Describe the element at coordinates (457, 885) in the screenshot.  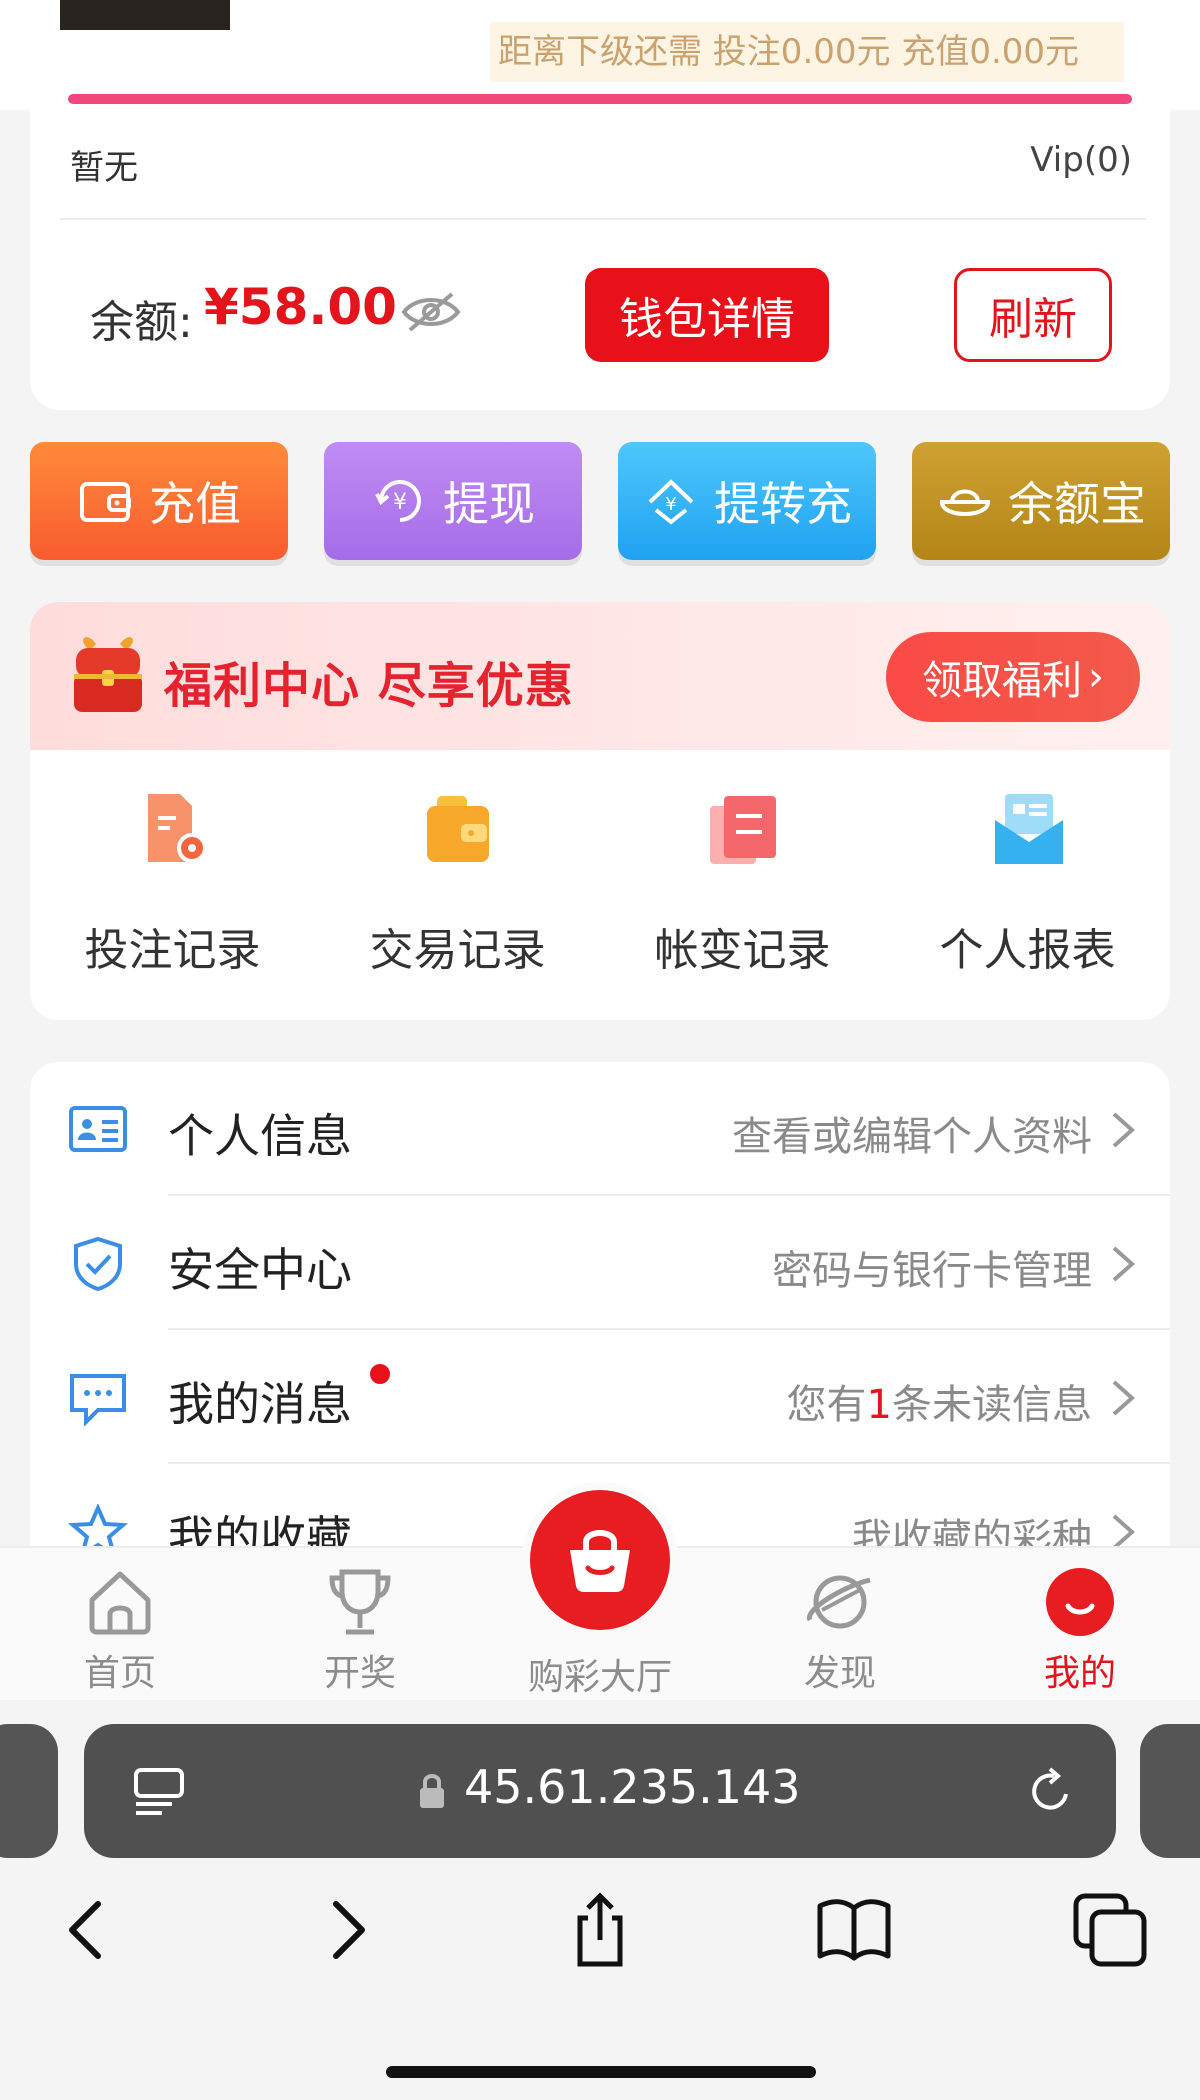
I see `trade-record-item: 交易记录` at that location.